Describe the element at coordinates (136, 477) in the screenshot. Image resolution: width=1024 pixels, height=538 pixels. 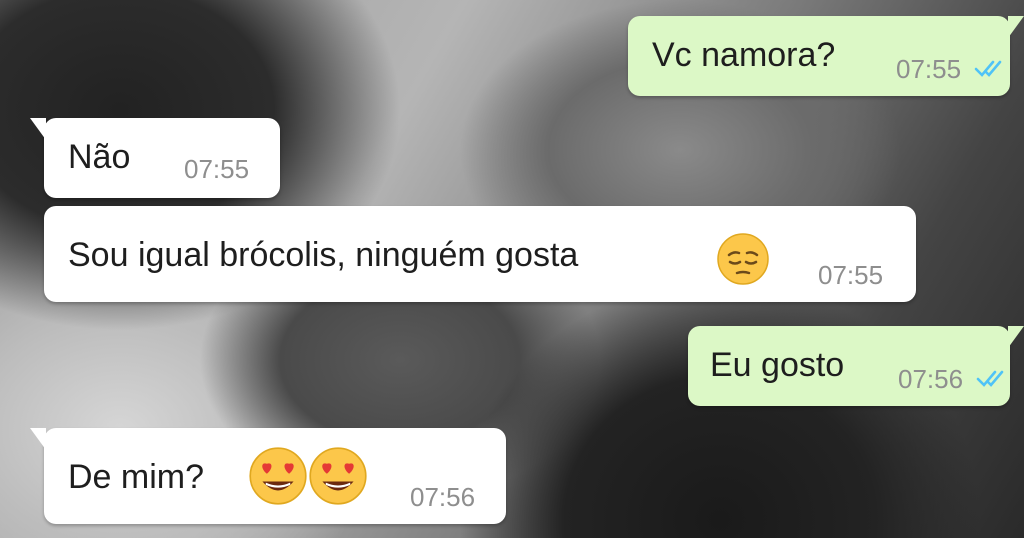
I see `message-text: De mim?` at that location.